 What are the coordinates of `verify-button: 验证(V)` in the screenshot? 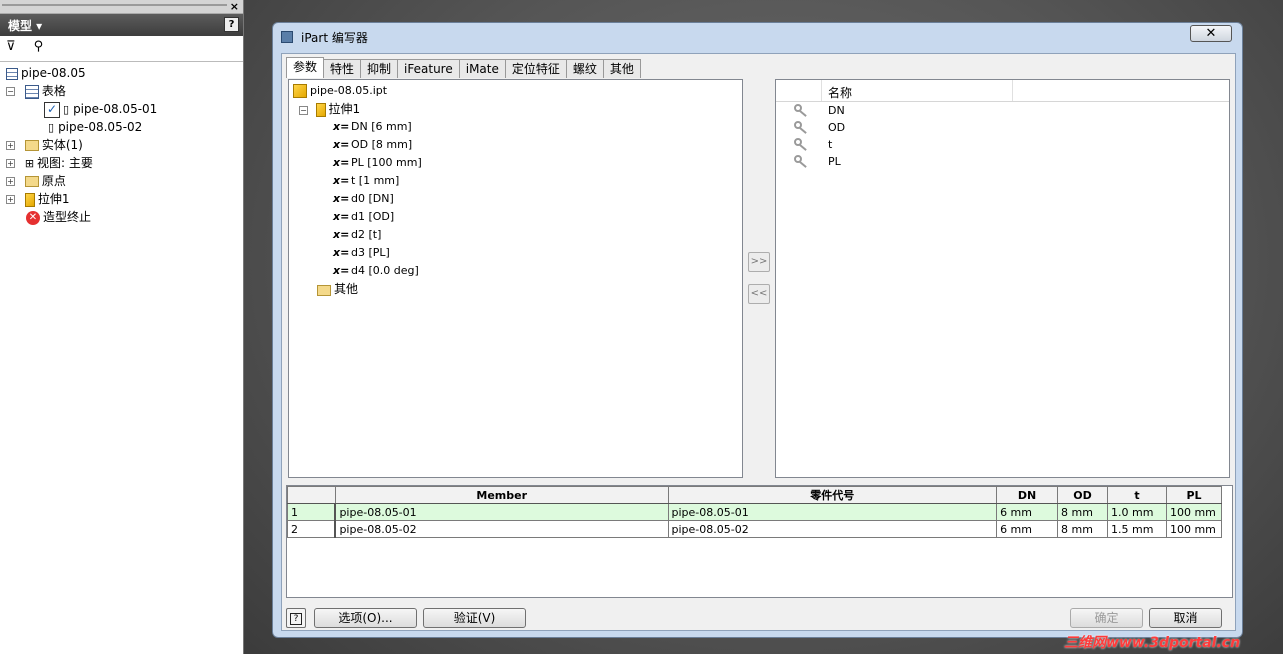 It's located at (474, 618).